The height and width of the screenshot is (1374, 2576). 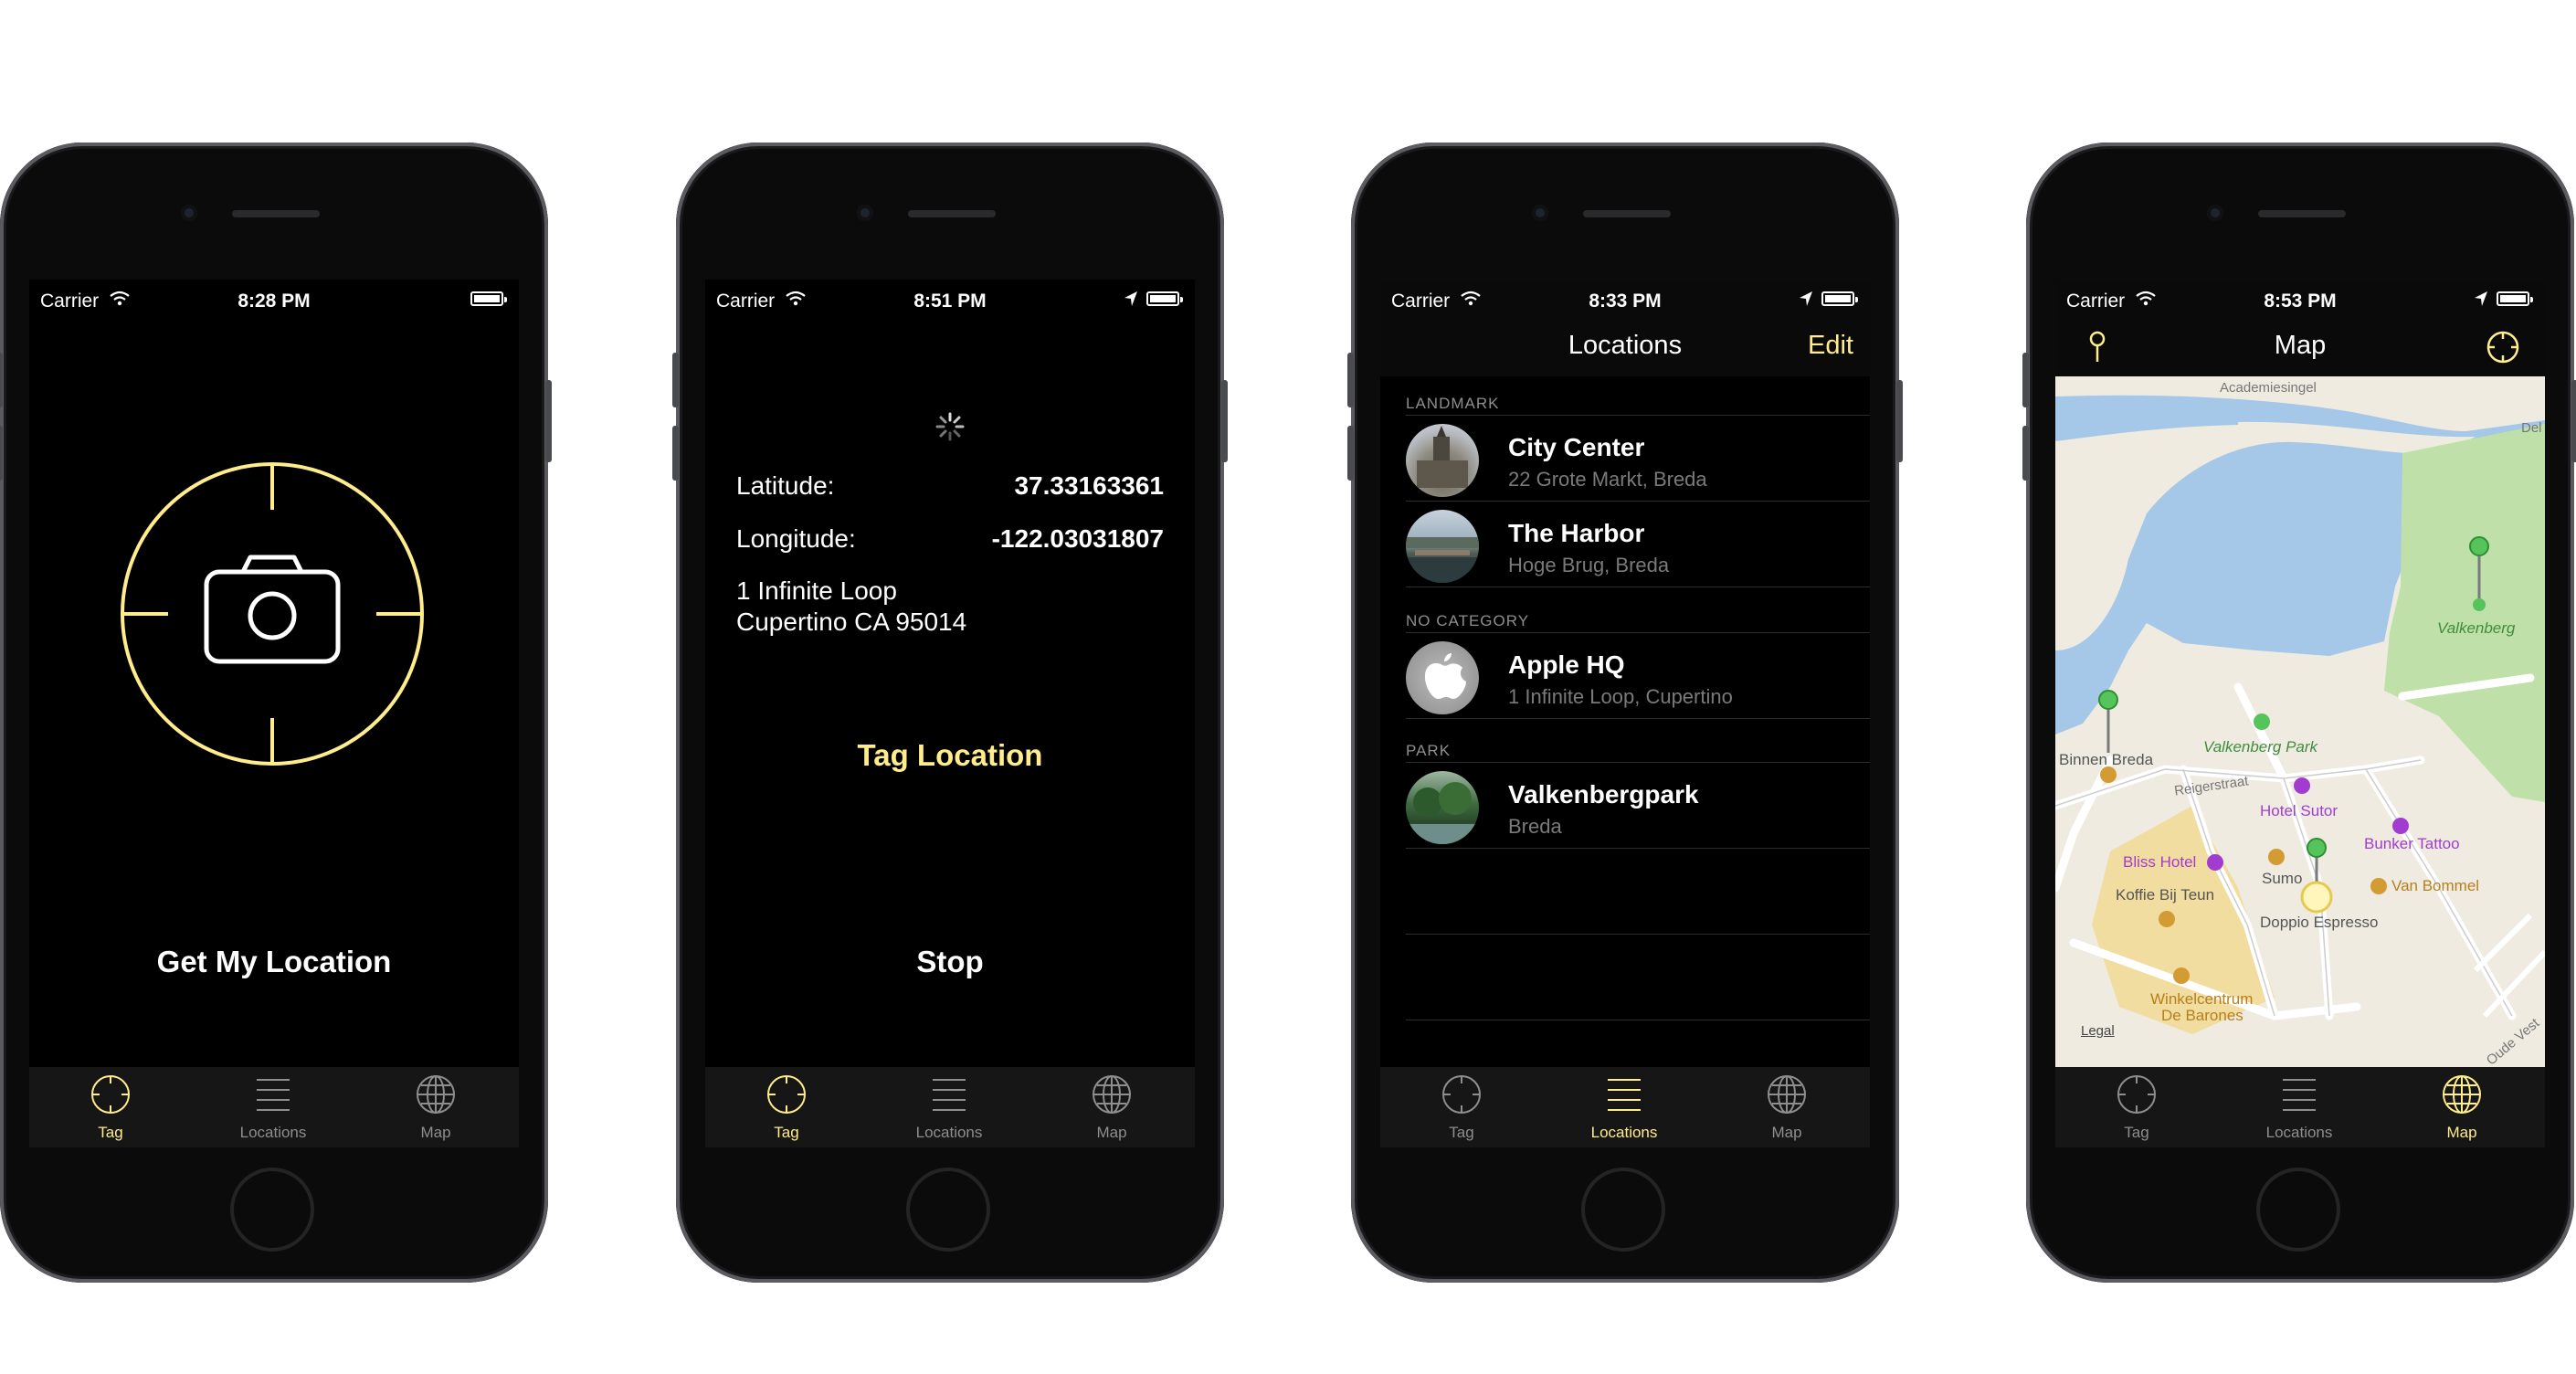 I want to click on tab-label: Map, so click(x=2461, y=1132).